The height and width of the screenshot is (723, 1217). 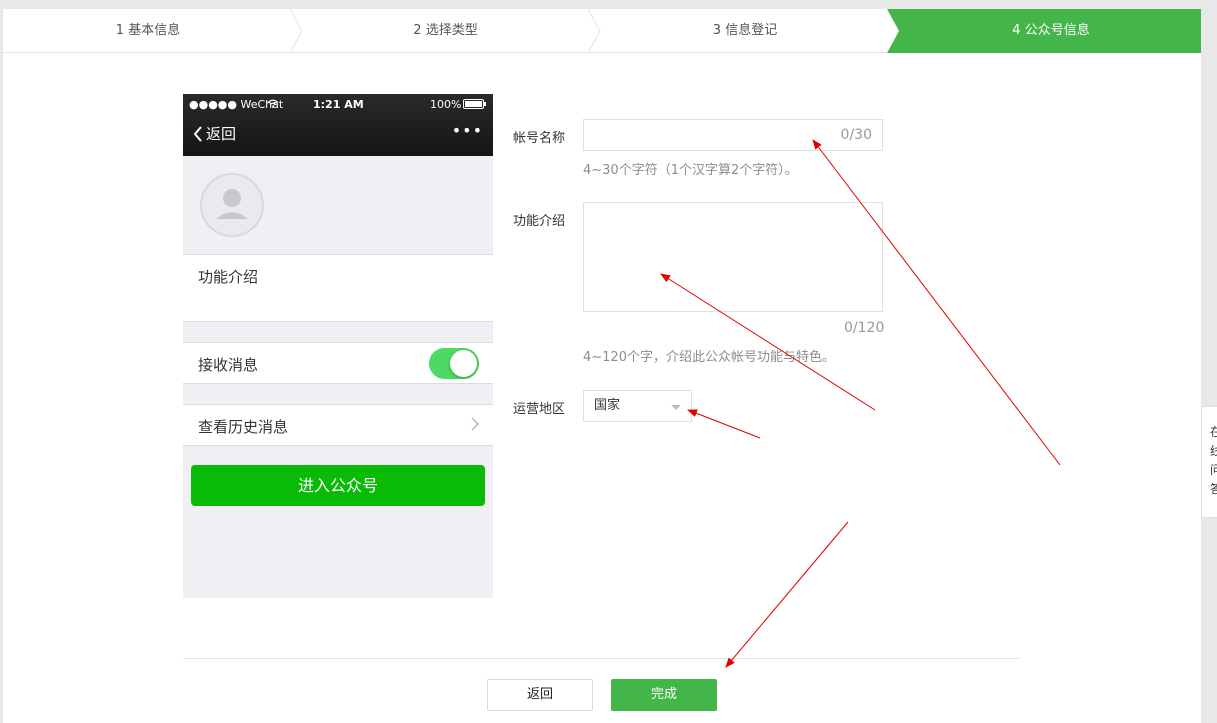 I want to click on profile-header, so click(x=338, y=205).